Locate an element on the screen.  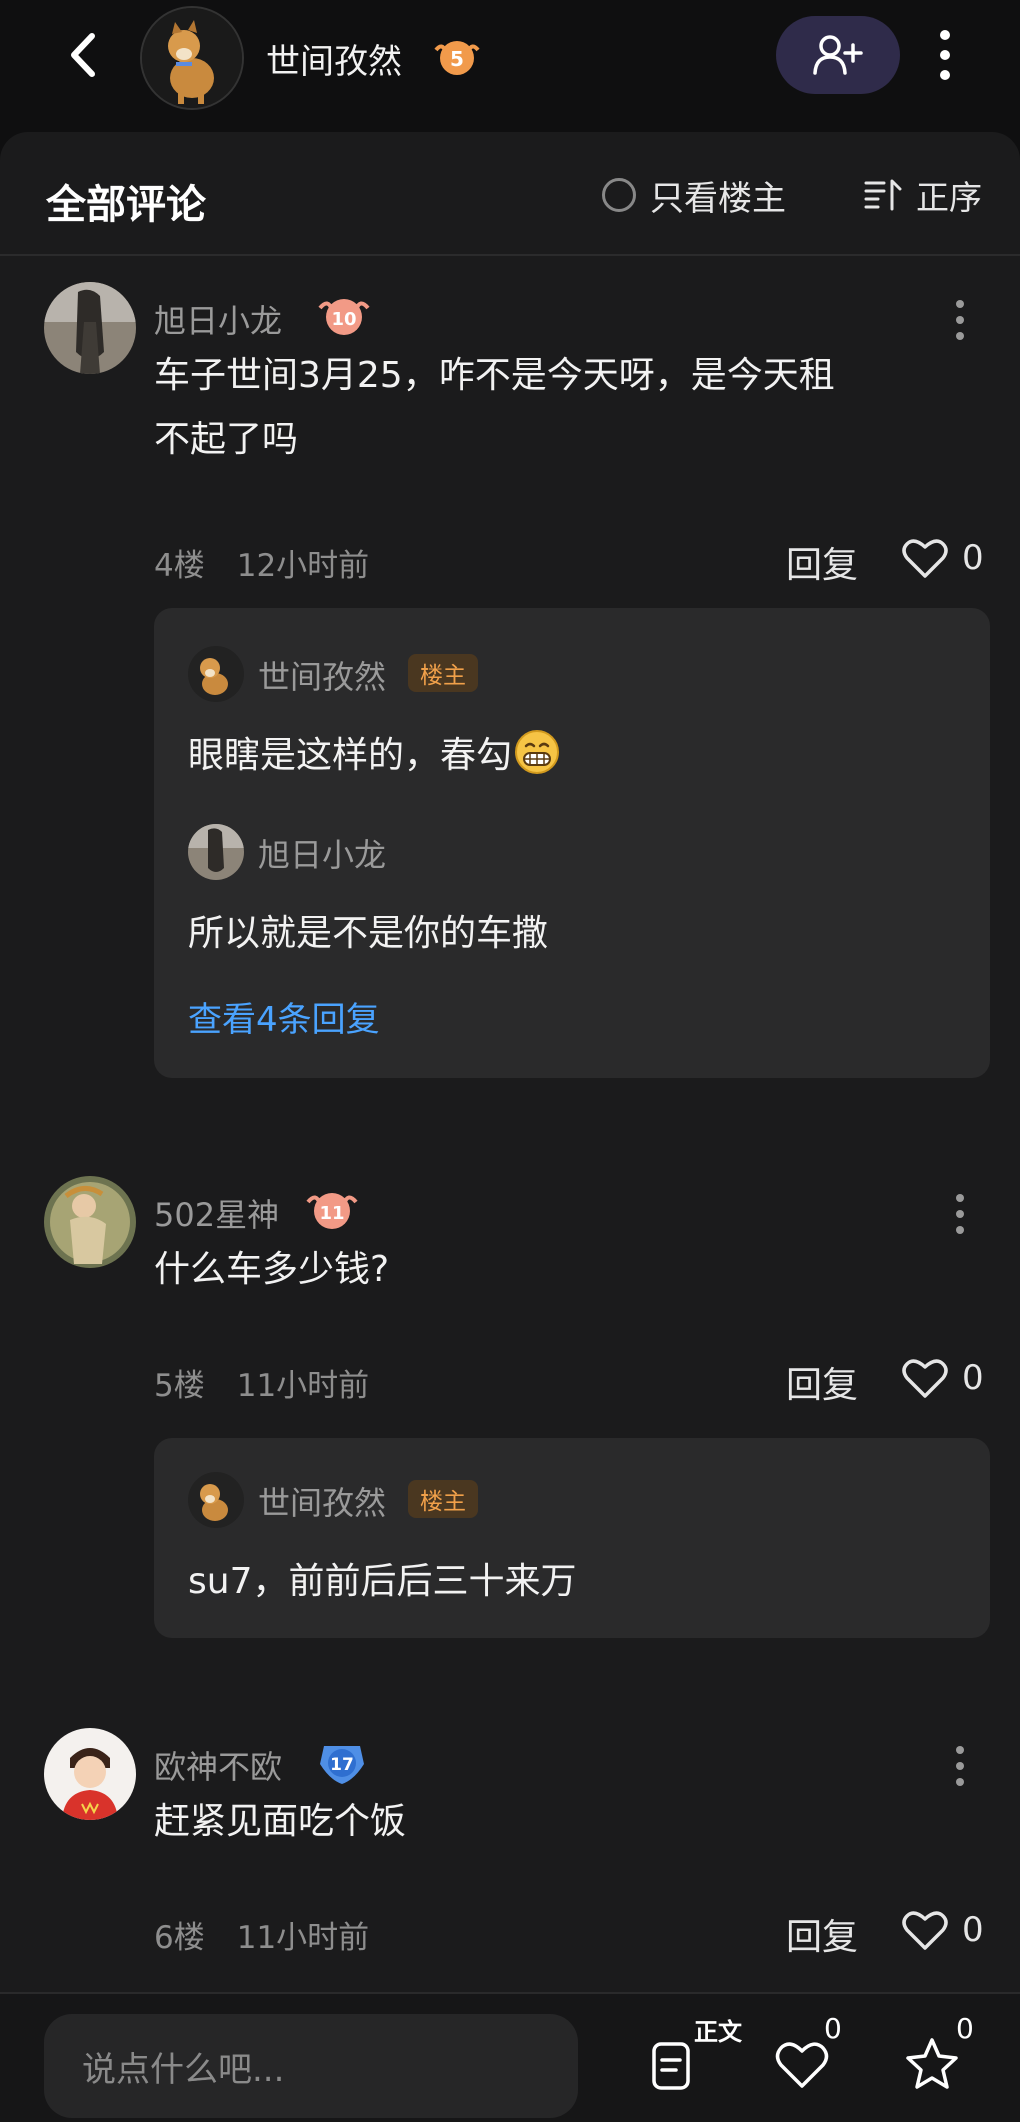
comment-text-line: 车子世间3月25，咋不是今天呀，是今天租 is located at coordinates (494, 375).